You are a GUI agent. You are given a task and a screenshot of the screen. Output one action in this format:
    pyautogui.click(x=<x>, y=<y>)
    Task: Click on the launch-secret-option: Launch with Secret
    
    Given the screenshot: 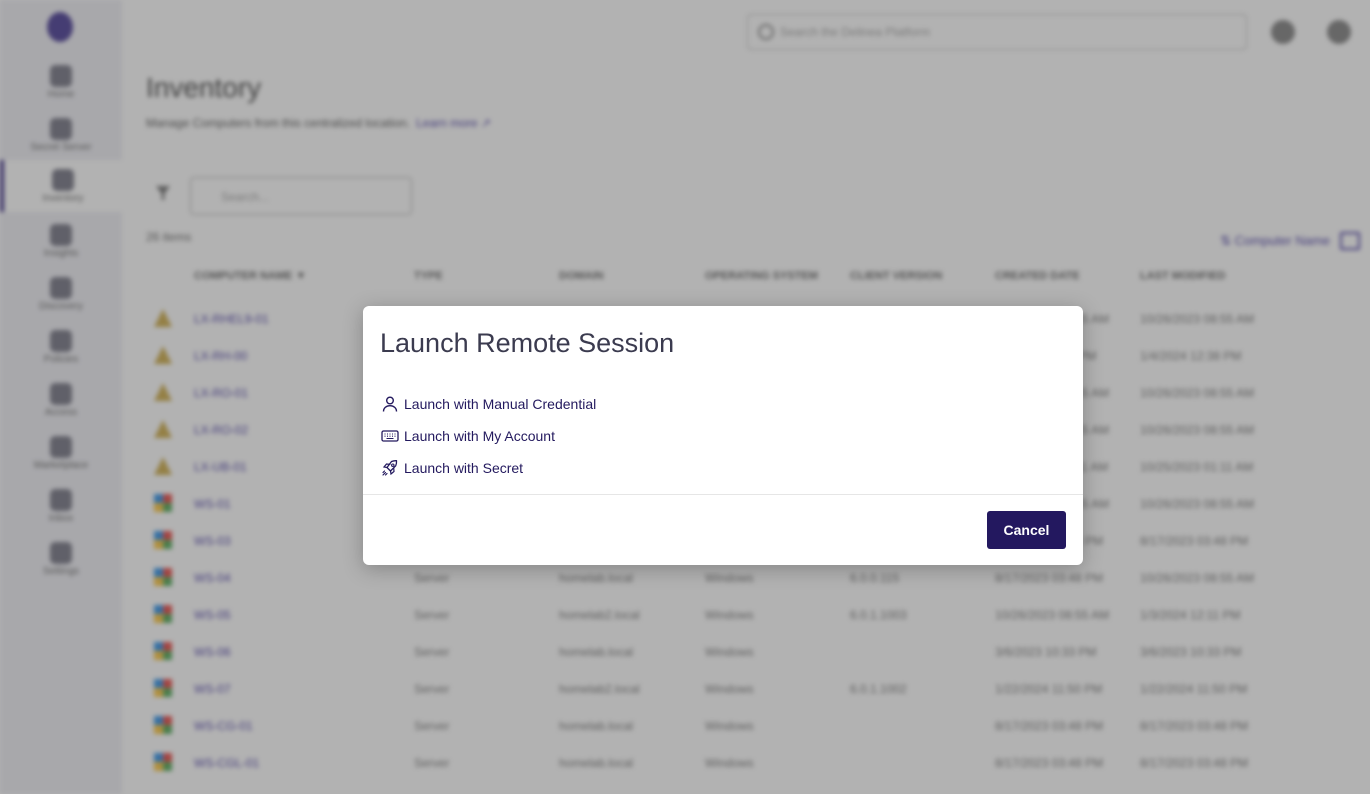 What is the action you would take?
    pyautogui.click(x=452, y=468)
    